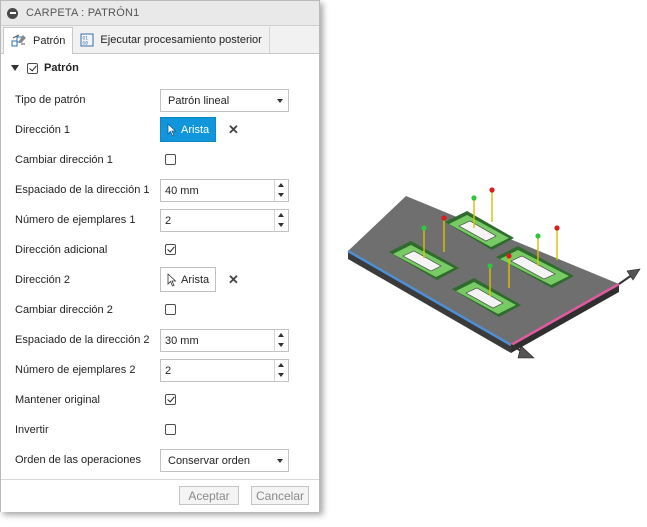 This screenshot has width=647, height=527. I want to click on clear-direction2-icon: ✕, so click(233, 279).